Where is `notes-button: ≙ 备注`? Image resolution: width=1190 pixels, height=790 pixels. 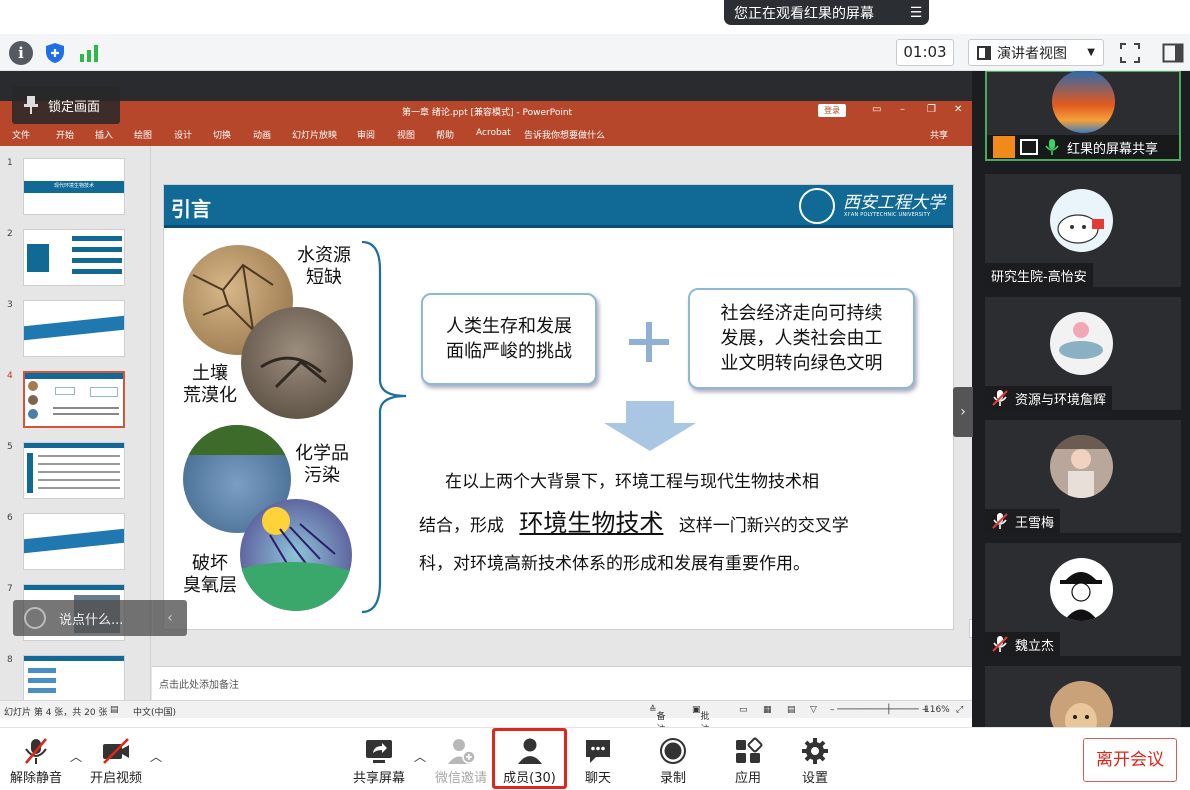
notes-button: ≙ 备注 is located at coordinates (657, 716).